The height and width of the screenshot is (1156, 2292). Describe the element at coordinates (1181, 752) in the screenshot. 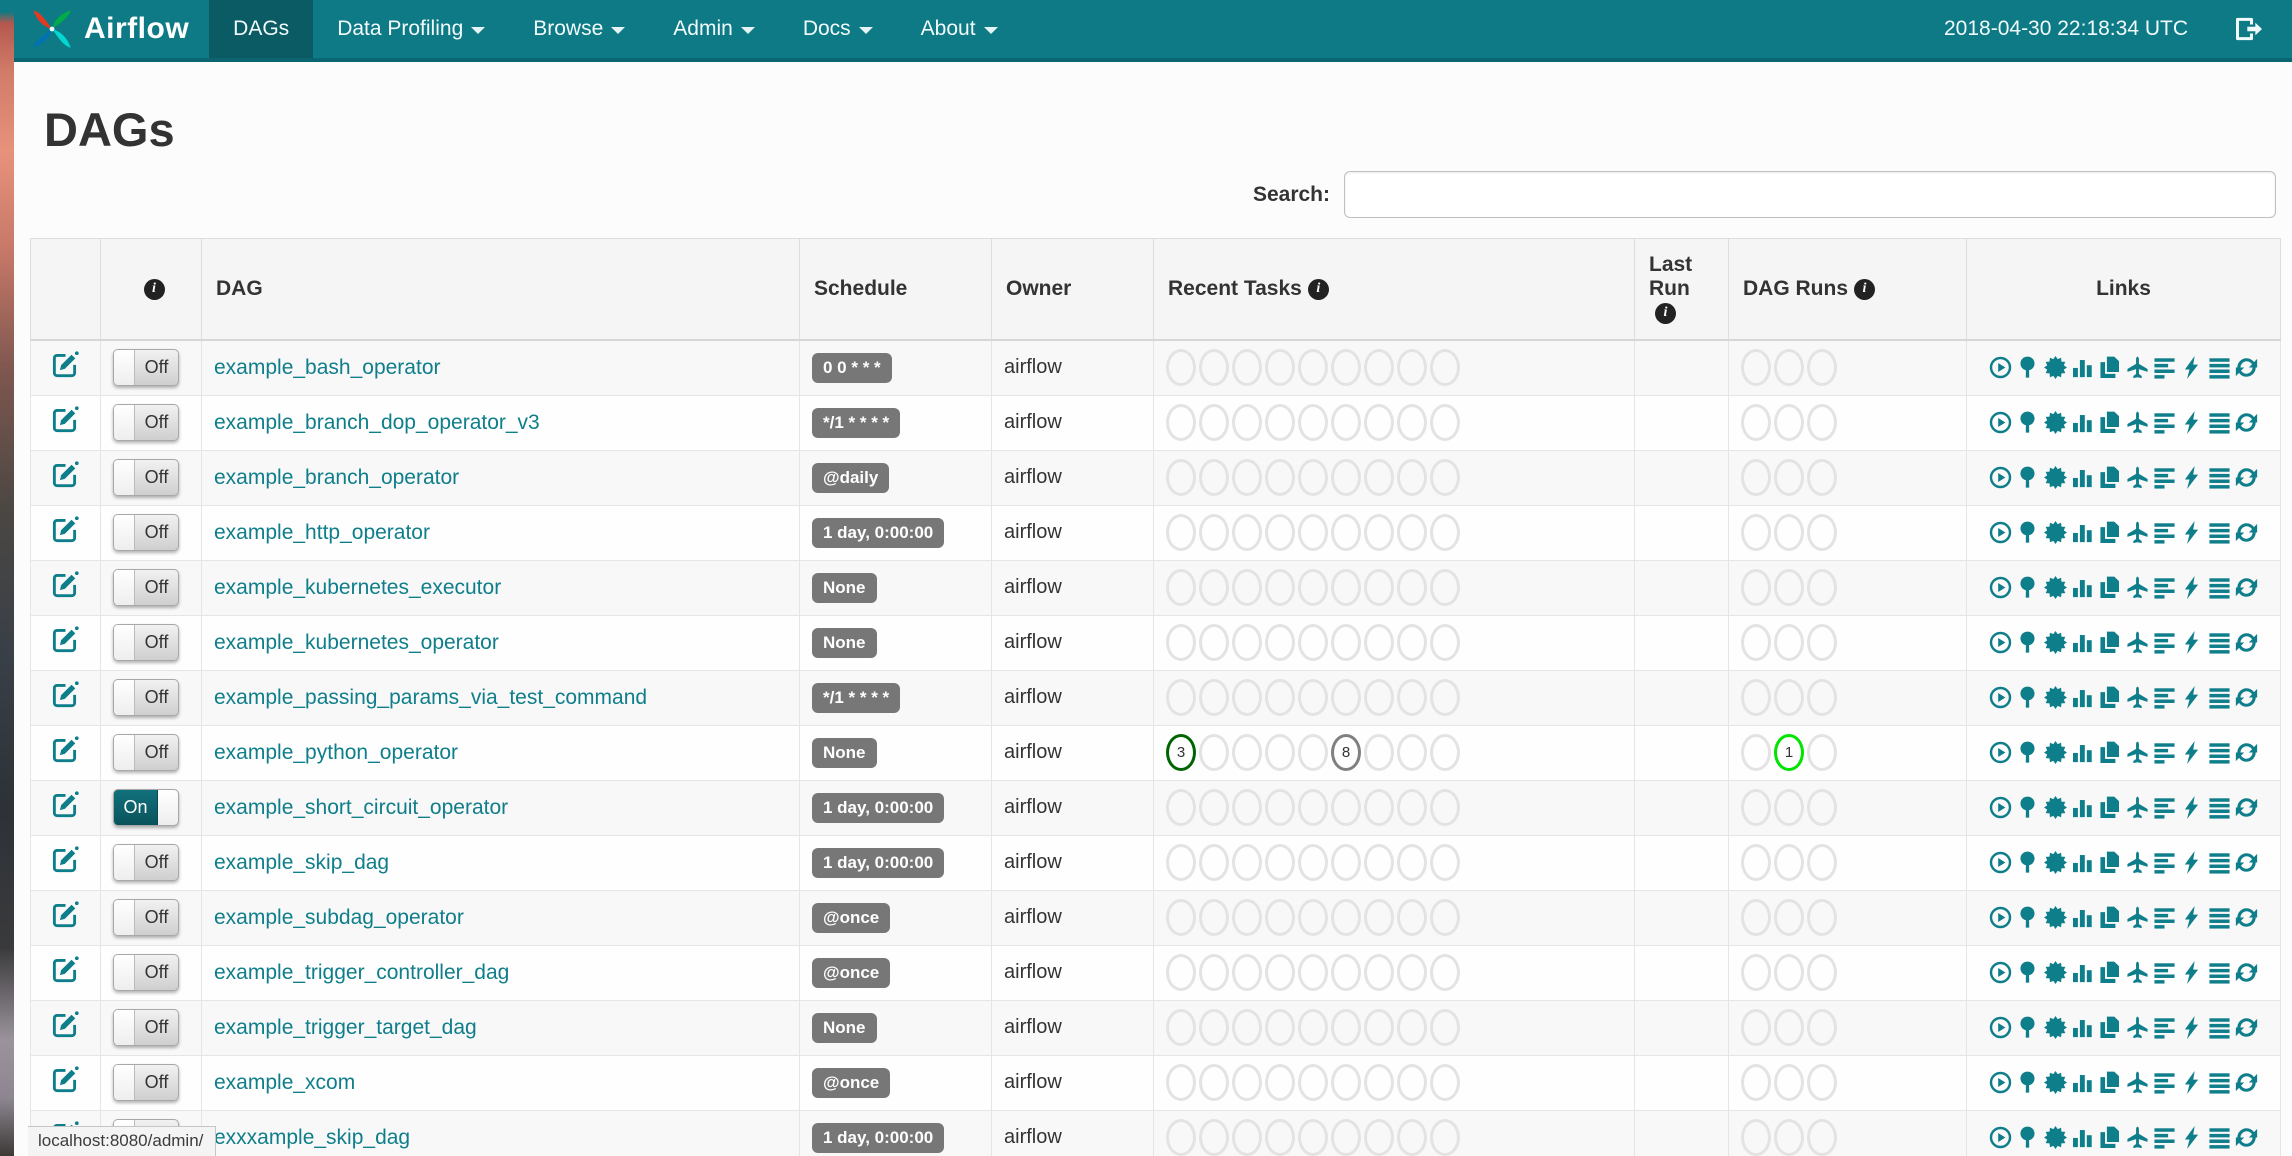

I see `task-state-circle: 3` at that location.